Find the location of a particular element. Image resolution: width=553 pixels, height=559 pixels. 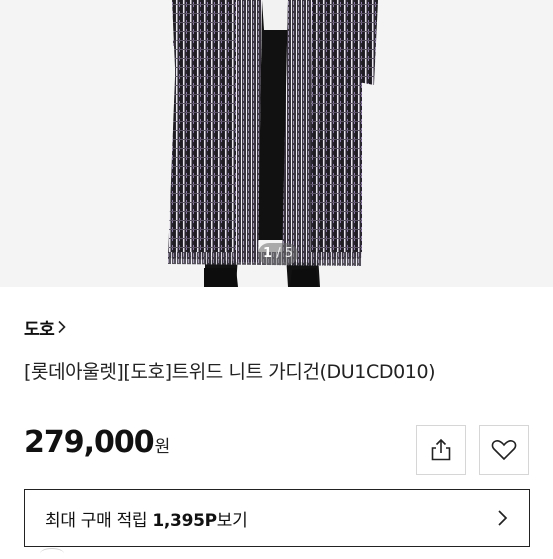

pager-current: 1 is located at coordinates (268, 253).